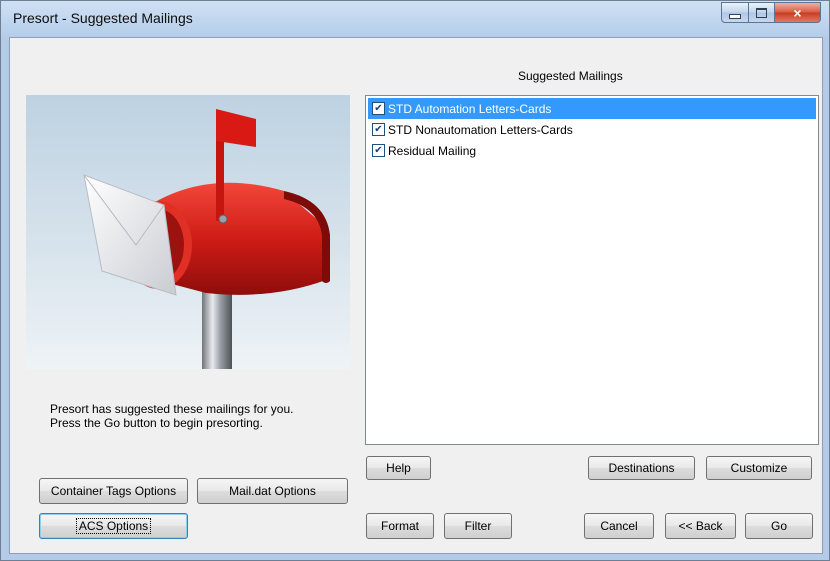 This screenshot has width=830, height=561. I want to click on maximize-button, so click(762, 12).